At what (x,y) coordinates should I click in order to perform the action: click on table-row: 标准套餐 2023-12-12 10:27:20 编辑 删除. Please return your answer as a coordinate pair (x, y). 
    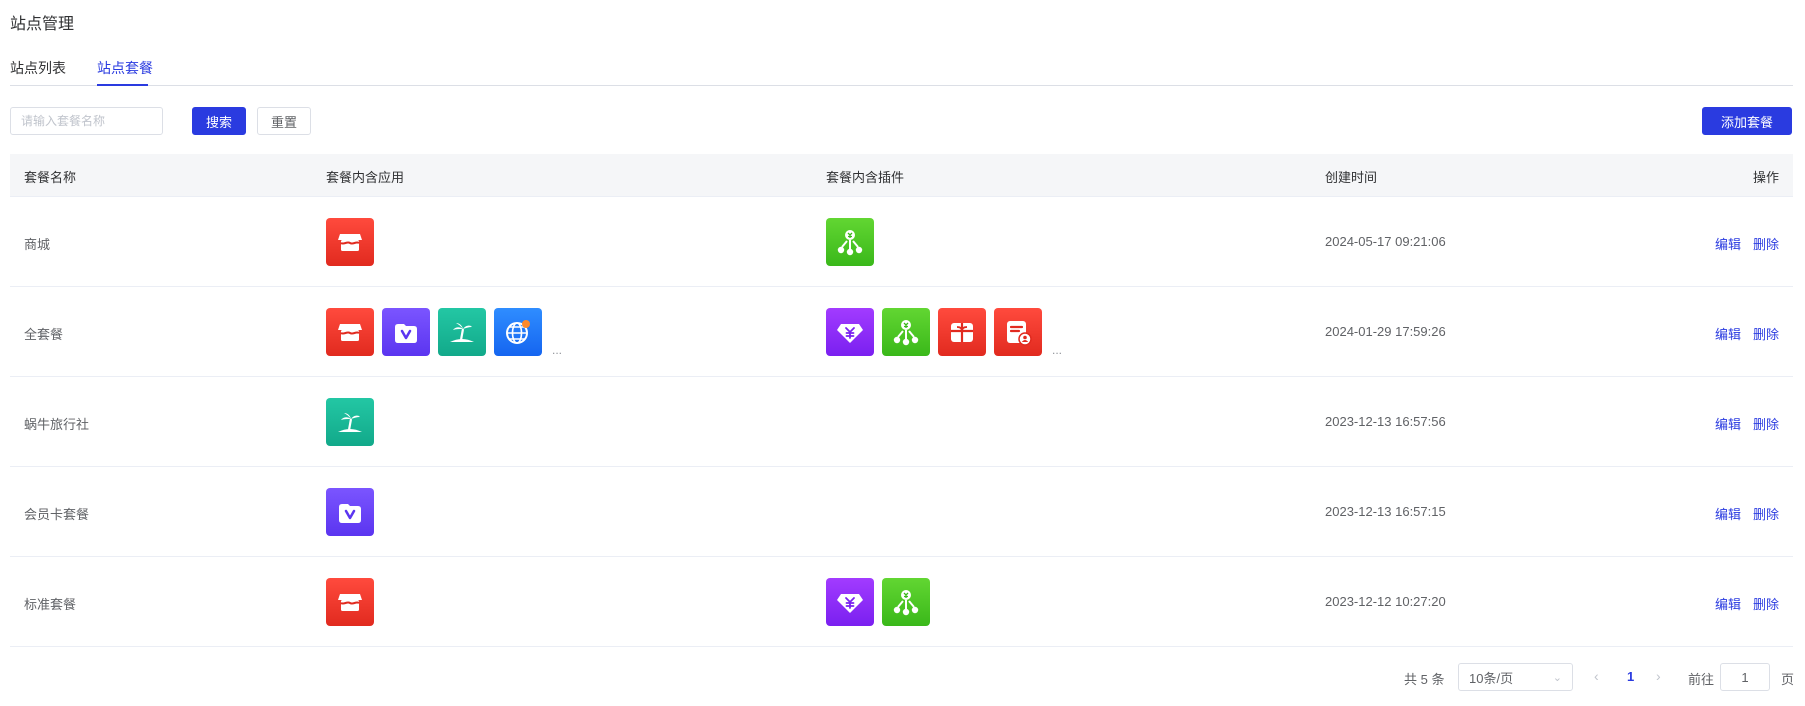
    Looking at the image, I should click on (901, 602).